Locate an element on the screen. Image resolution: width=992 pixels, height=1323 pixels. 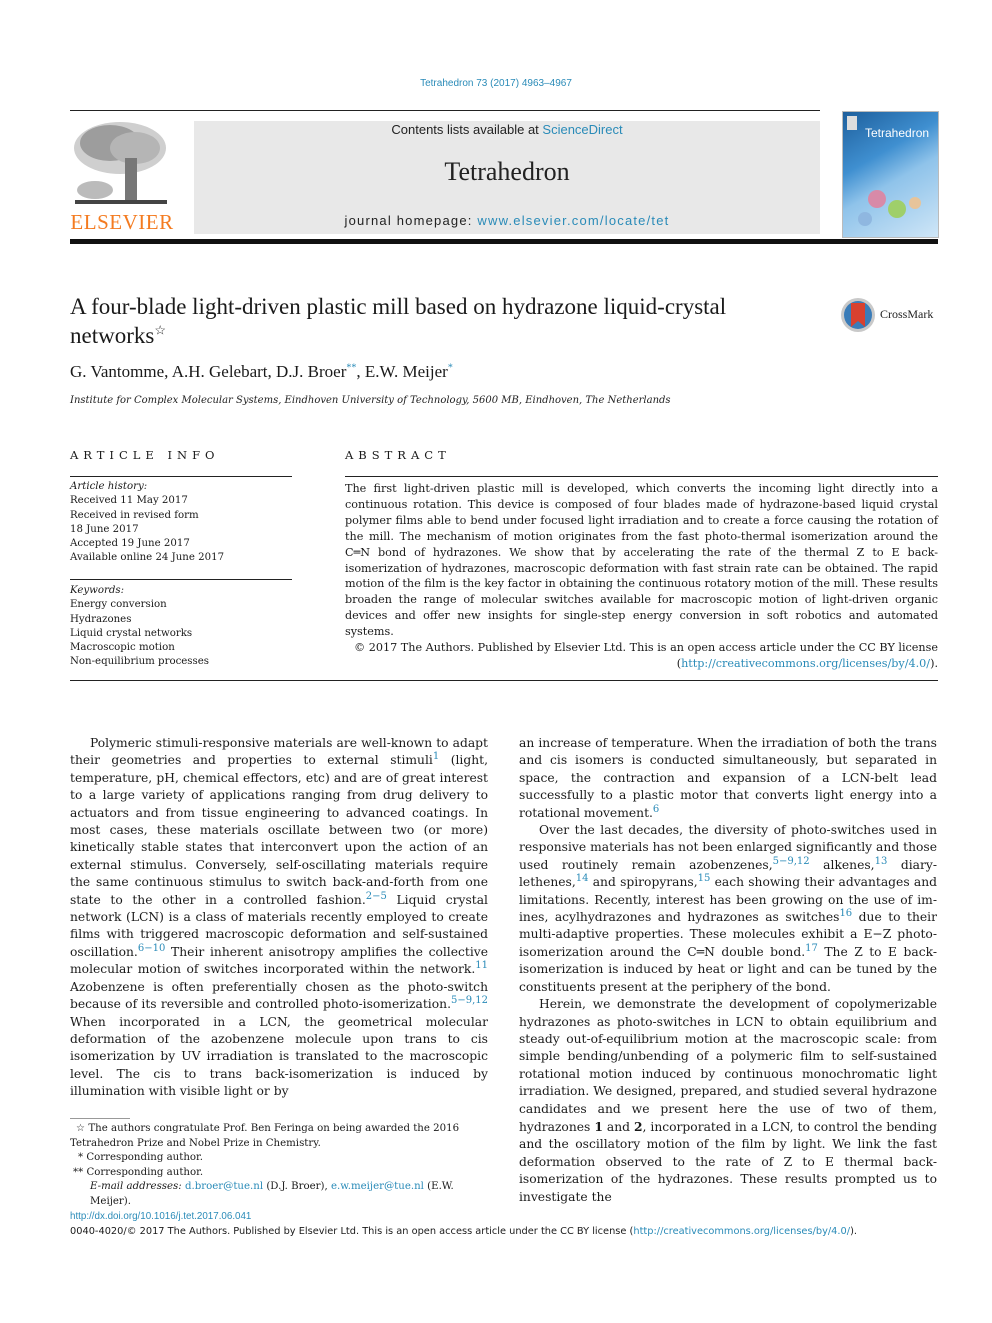
corresponding-author-mark: ** is located at coordinates (351, 367).